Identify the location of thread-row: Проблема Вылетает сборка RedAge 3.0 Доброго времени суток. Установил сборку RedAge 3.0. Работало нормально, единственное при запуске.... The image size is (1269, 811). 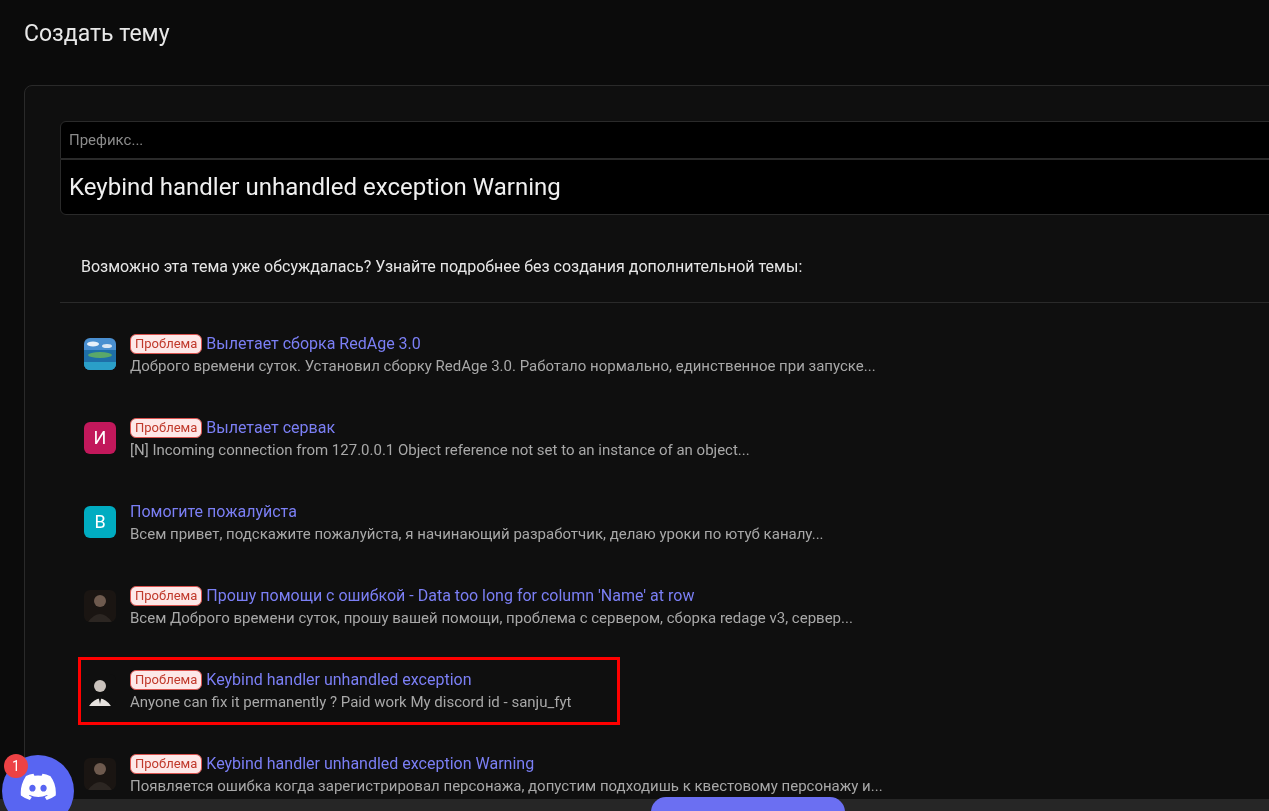
(481, 355).